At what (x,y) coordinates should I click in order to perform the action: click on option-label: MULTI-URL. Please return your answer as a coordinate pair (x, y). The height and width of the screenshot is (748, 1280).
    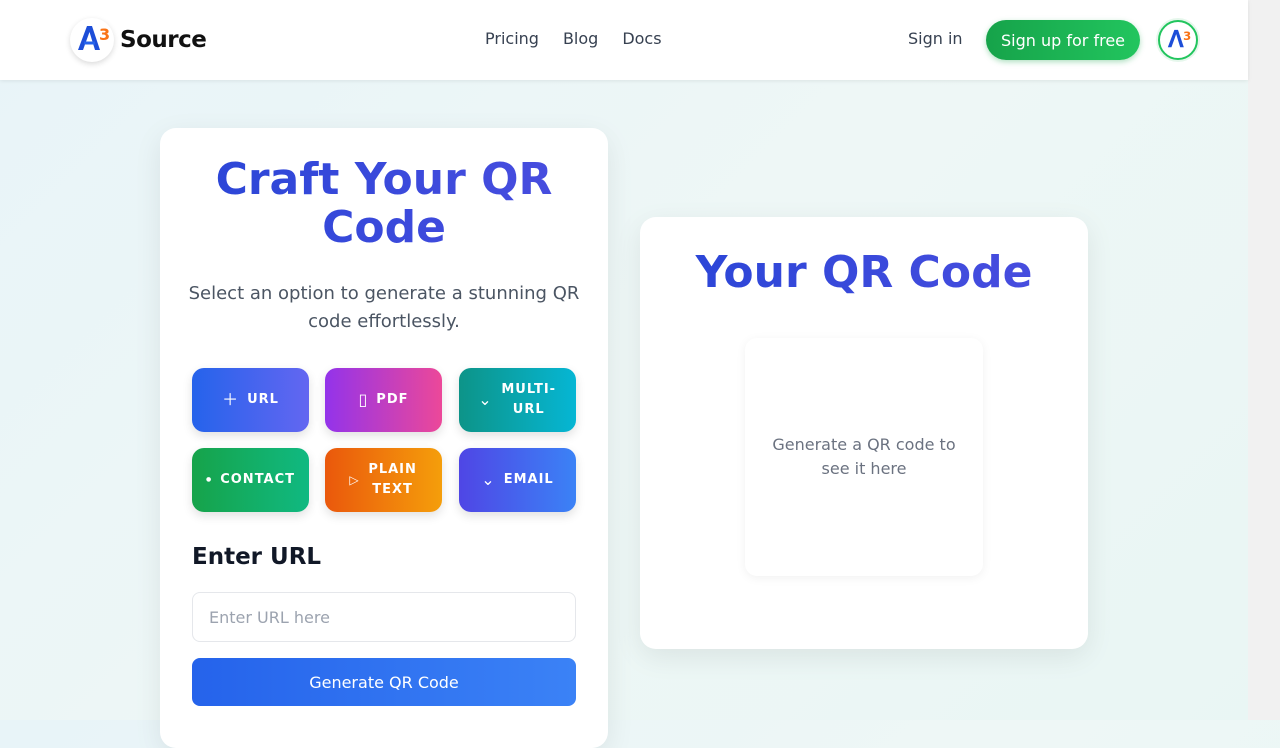
    Looking at the image, I should click on (529, 399).